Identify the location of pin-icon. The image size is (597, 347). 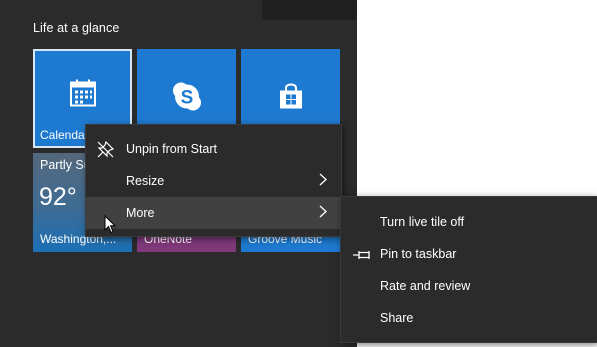
(362, 256).